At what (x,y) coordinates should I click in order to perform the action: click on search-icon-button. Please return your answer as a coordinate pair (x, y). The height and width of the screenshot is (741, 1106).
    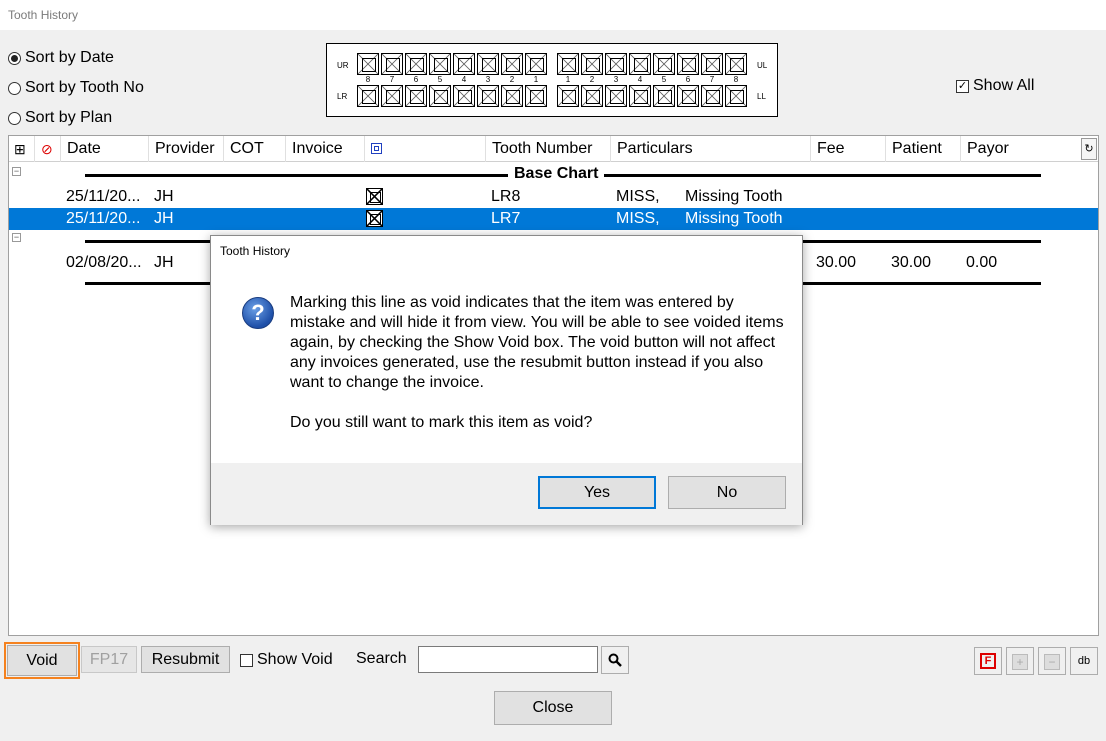
    Looking at the image, I should click on (615, 660).